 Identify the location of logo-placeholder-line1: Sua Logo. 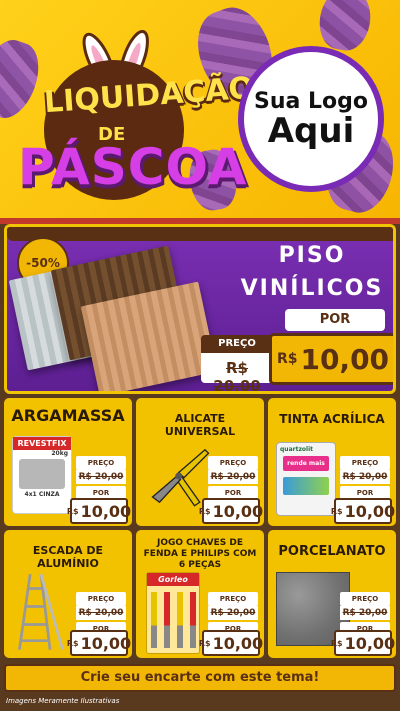
(310, 101).